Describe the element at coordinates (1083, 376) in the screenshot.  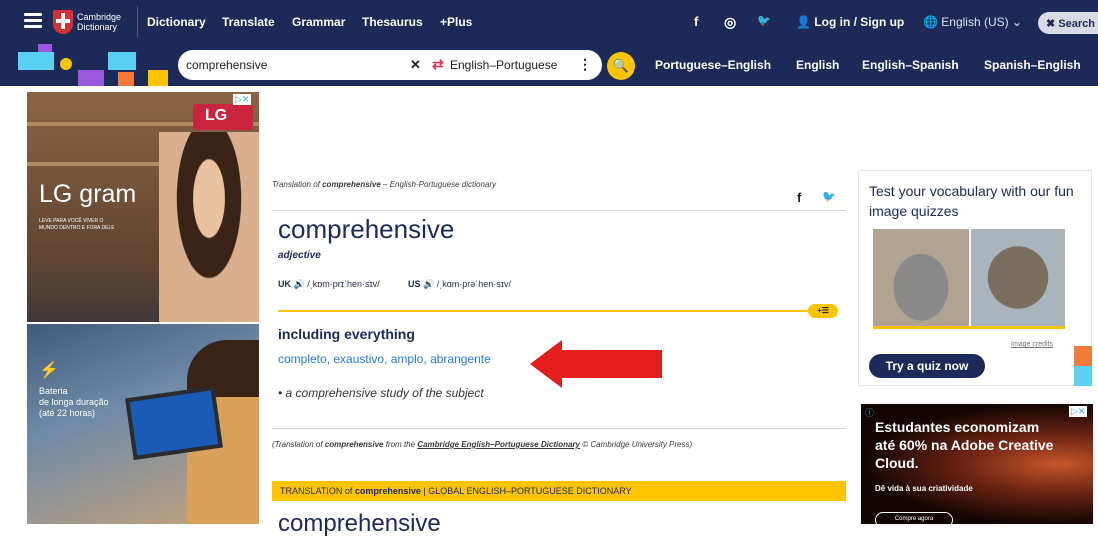
I see `side-decor-blue` at that location.